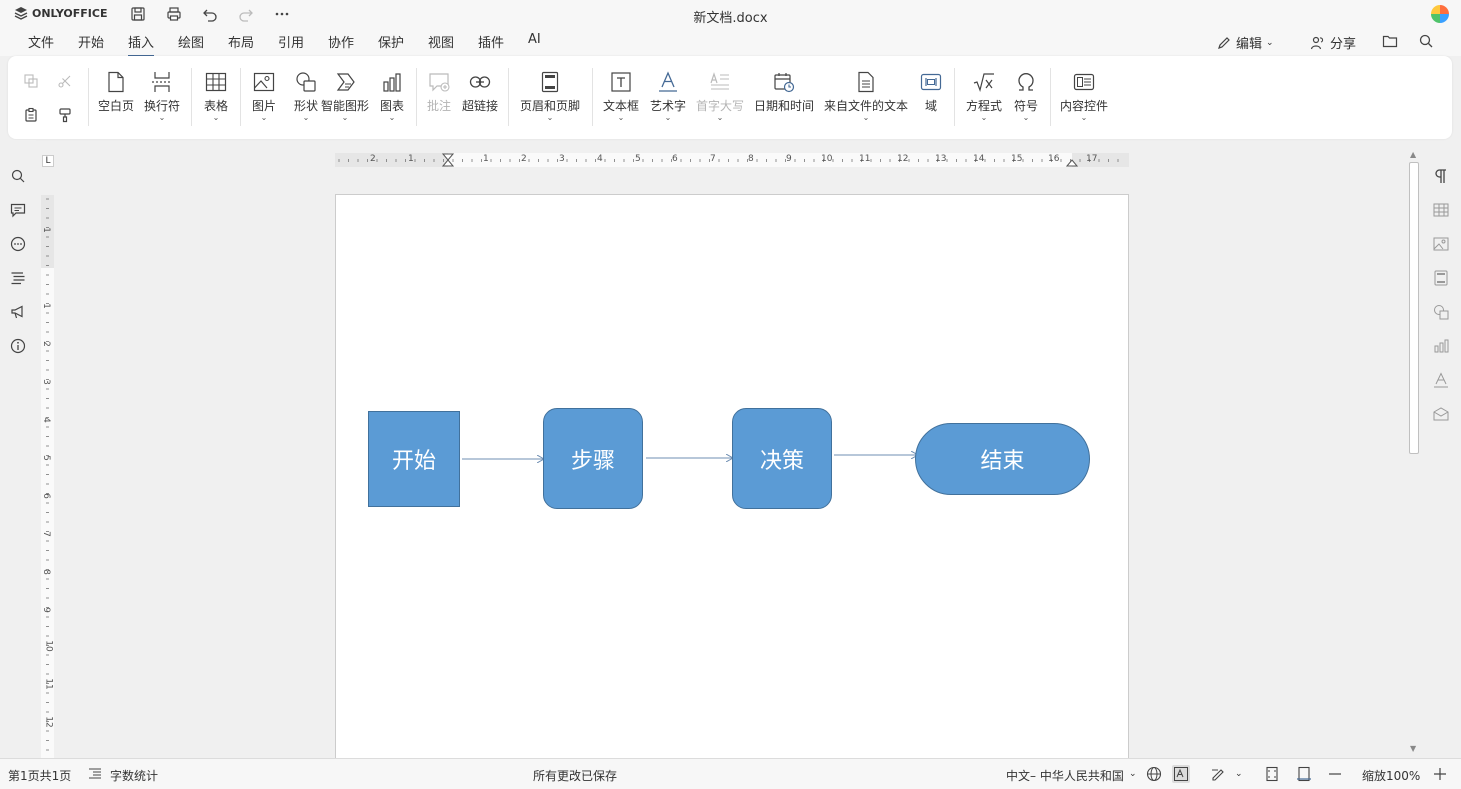 Image resolution: width=1461 pixels, height=789 pixels. I want to click on ruler-number: 16, so click(1054, 159).